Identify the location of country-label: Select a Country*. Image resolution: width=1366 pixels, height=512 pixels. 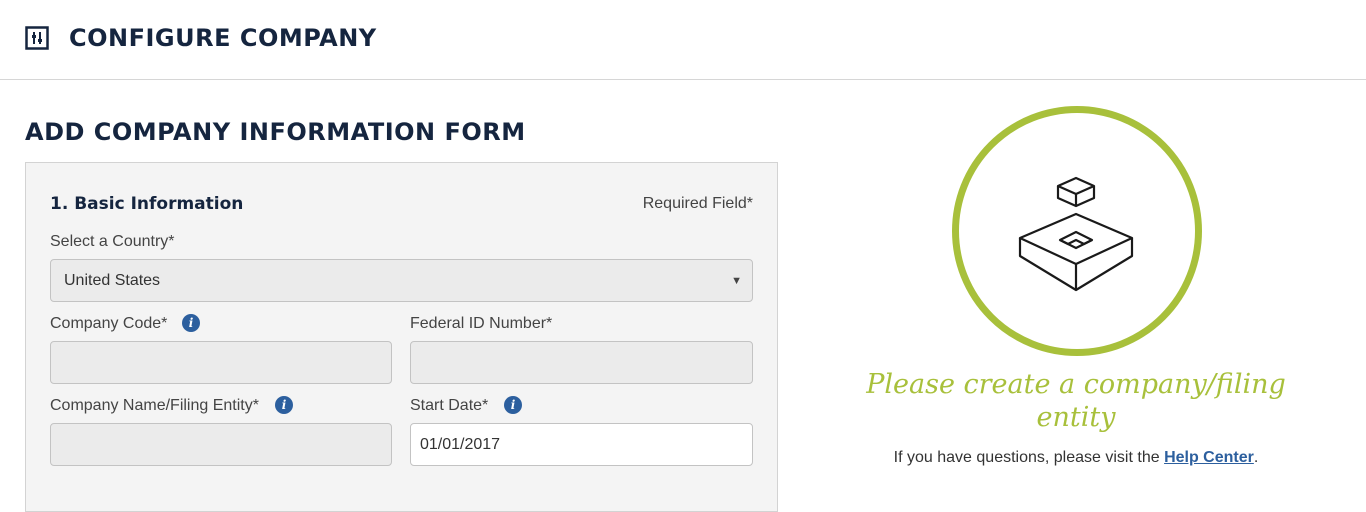
(112, 241).